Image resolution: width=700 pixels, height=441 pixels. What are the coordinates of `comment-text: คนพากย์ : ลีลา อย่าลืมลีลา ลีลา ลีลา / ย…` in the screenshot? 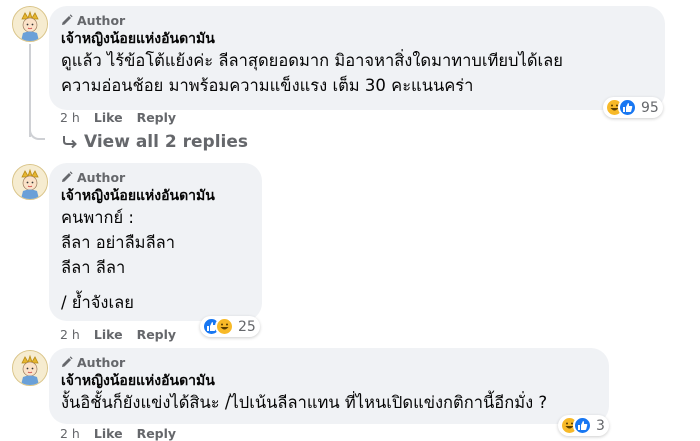 It's located at (155, 260).